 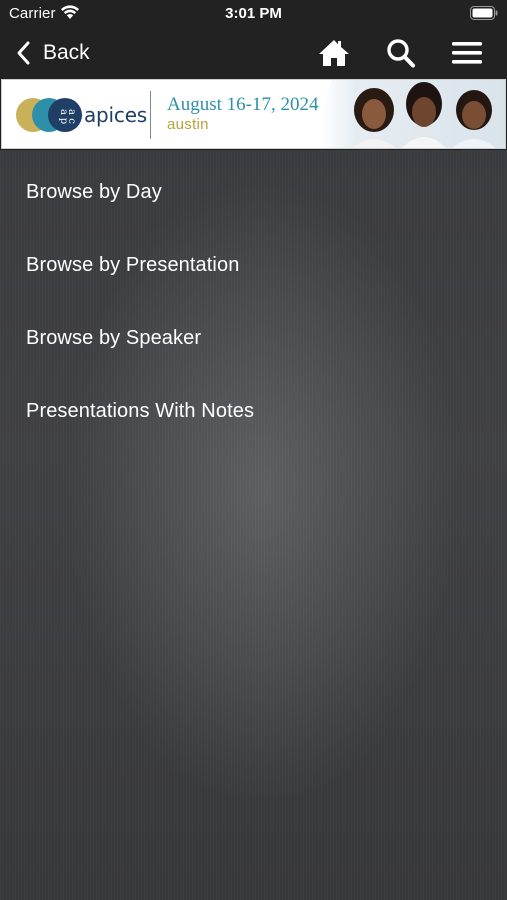 I want to click on menu-item-label: Presentations With Notes, so click(x=140, y=411).